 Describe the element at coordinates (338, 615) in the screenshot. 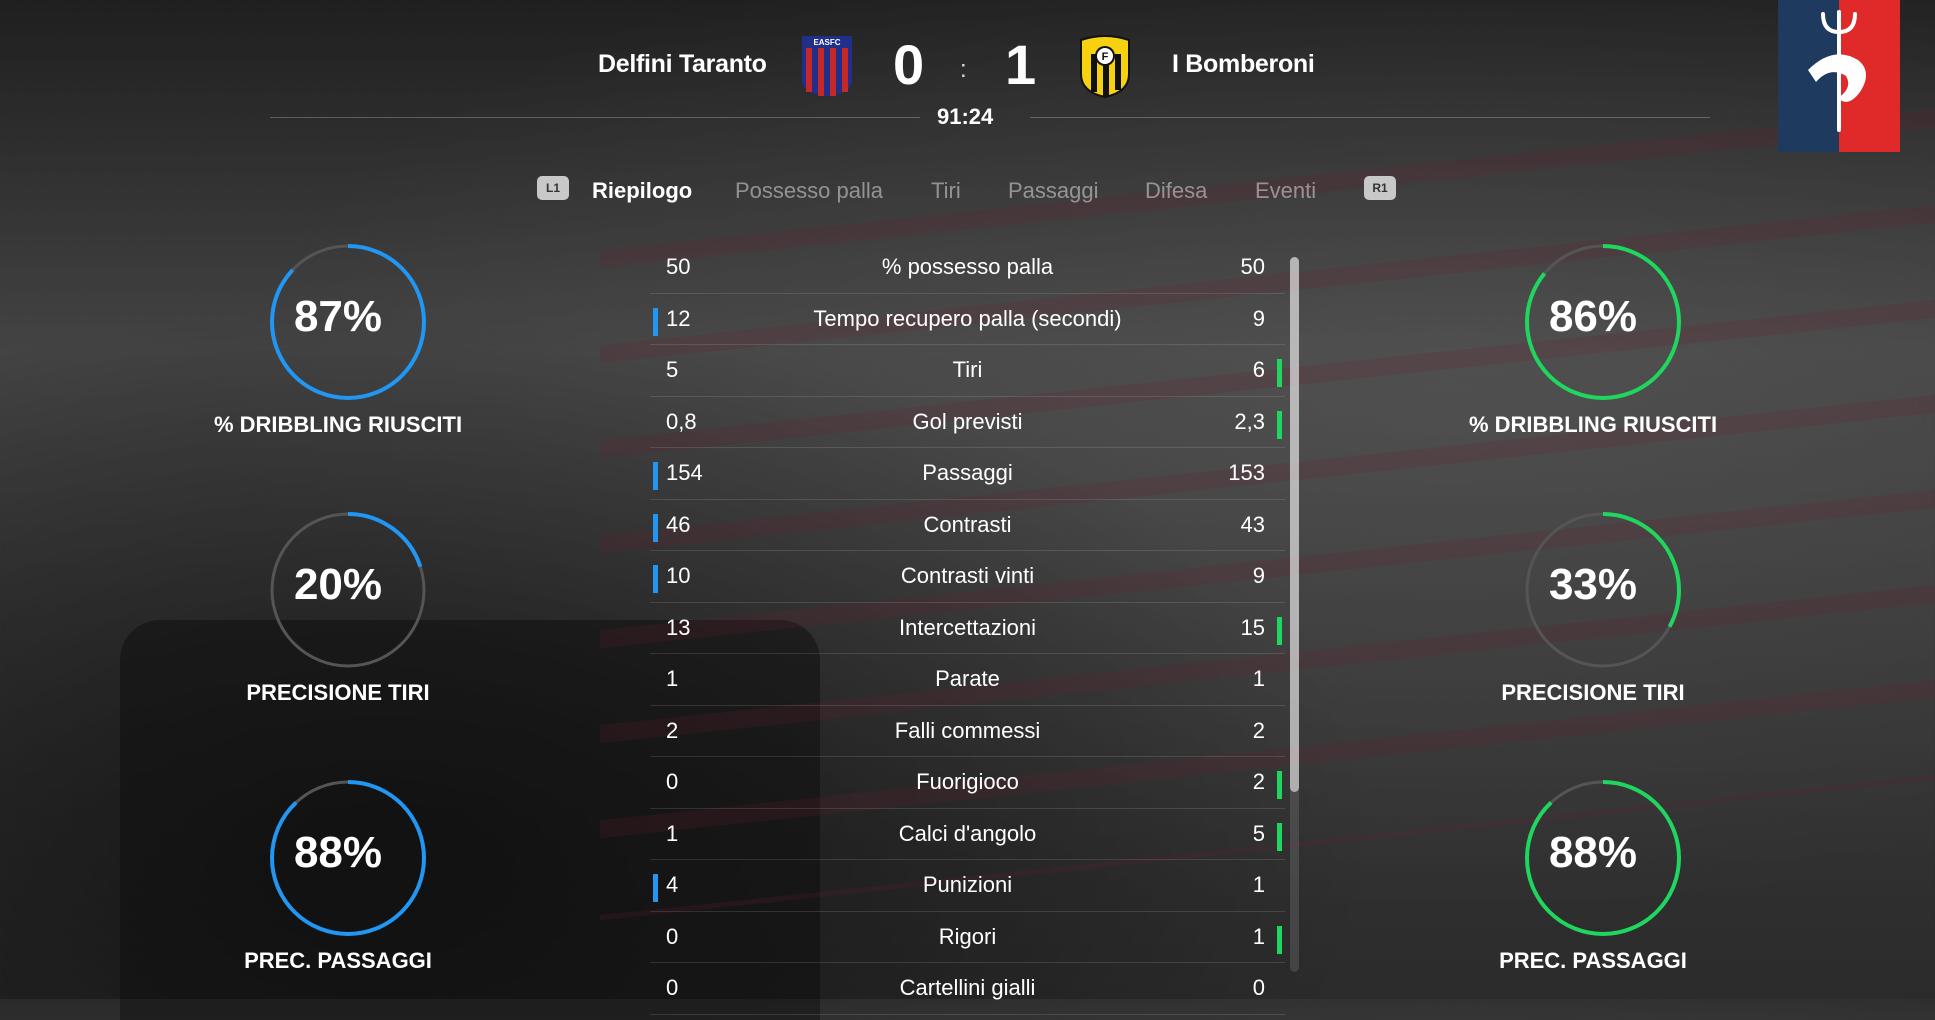

I see `home-gauge-shot-accuracy: 20% PRECISIONE TIRI` at that location.